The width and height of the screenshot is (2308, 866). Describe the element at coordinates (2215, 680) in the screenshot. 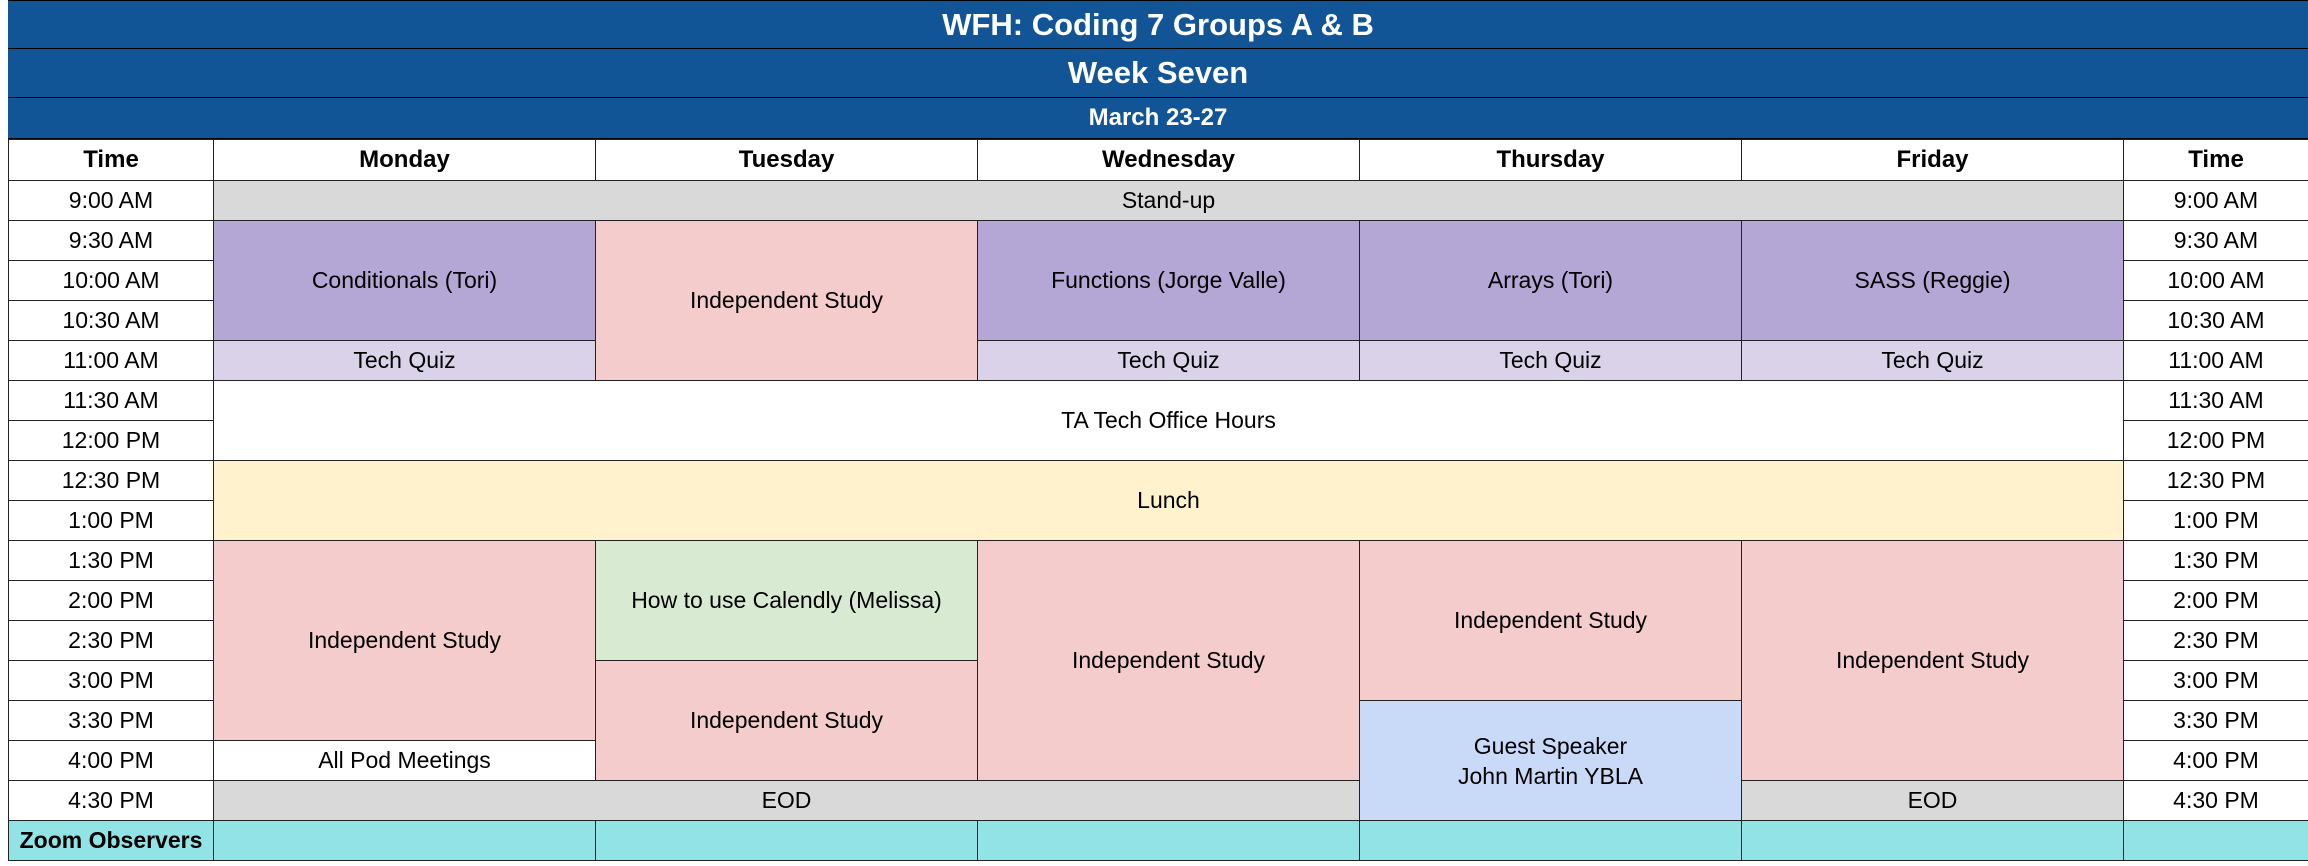

I see `time-cell-right: 3:00 PM` at that location.